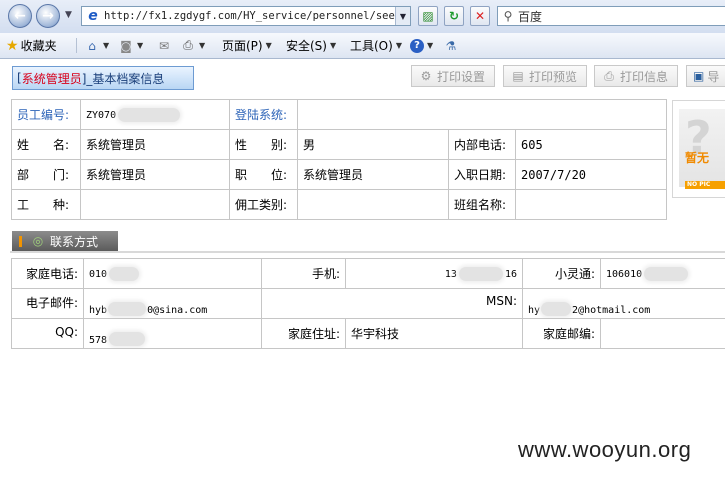  What do you see at coordinates (450, 275) in the screenshot?
I see `mobile-value-prefix: 13` at bounding box center [450, 275].